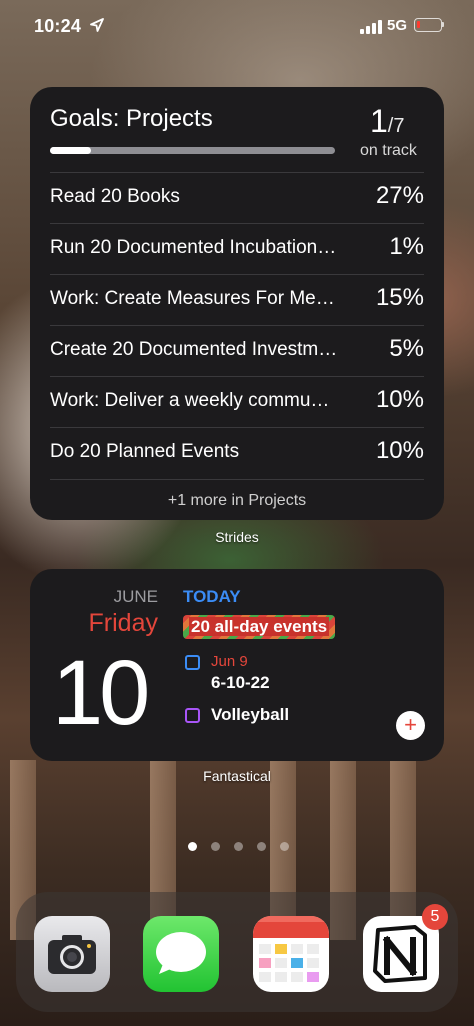  I want to click on goal-row: Read 20 Books 27%, so click(237, 198).